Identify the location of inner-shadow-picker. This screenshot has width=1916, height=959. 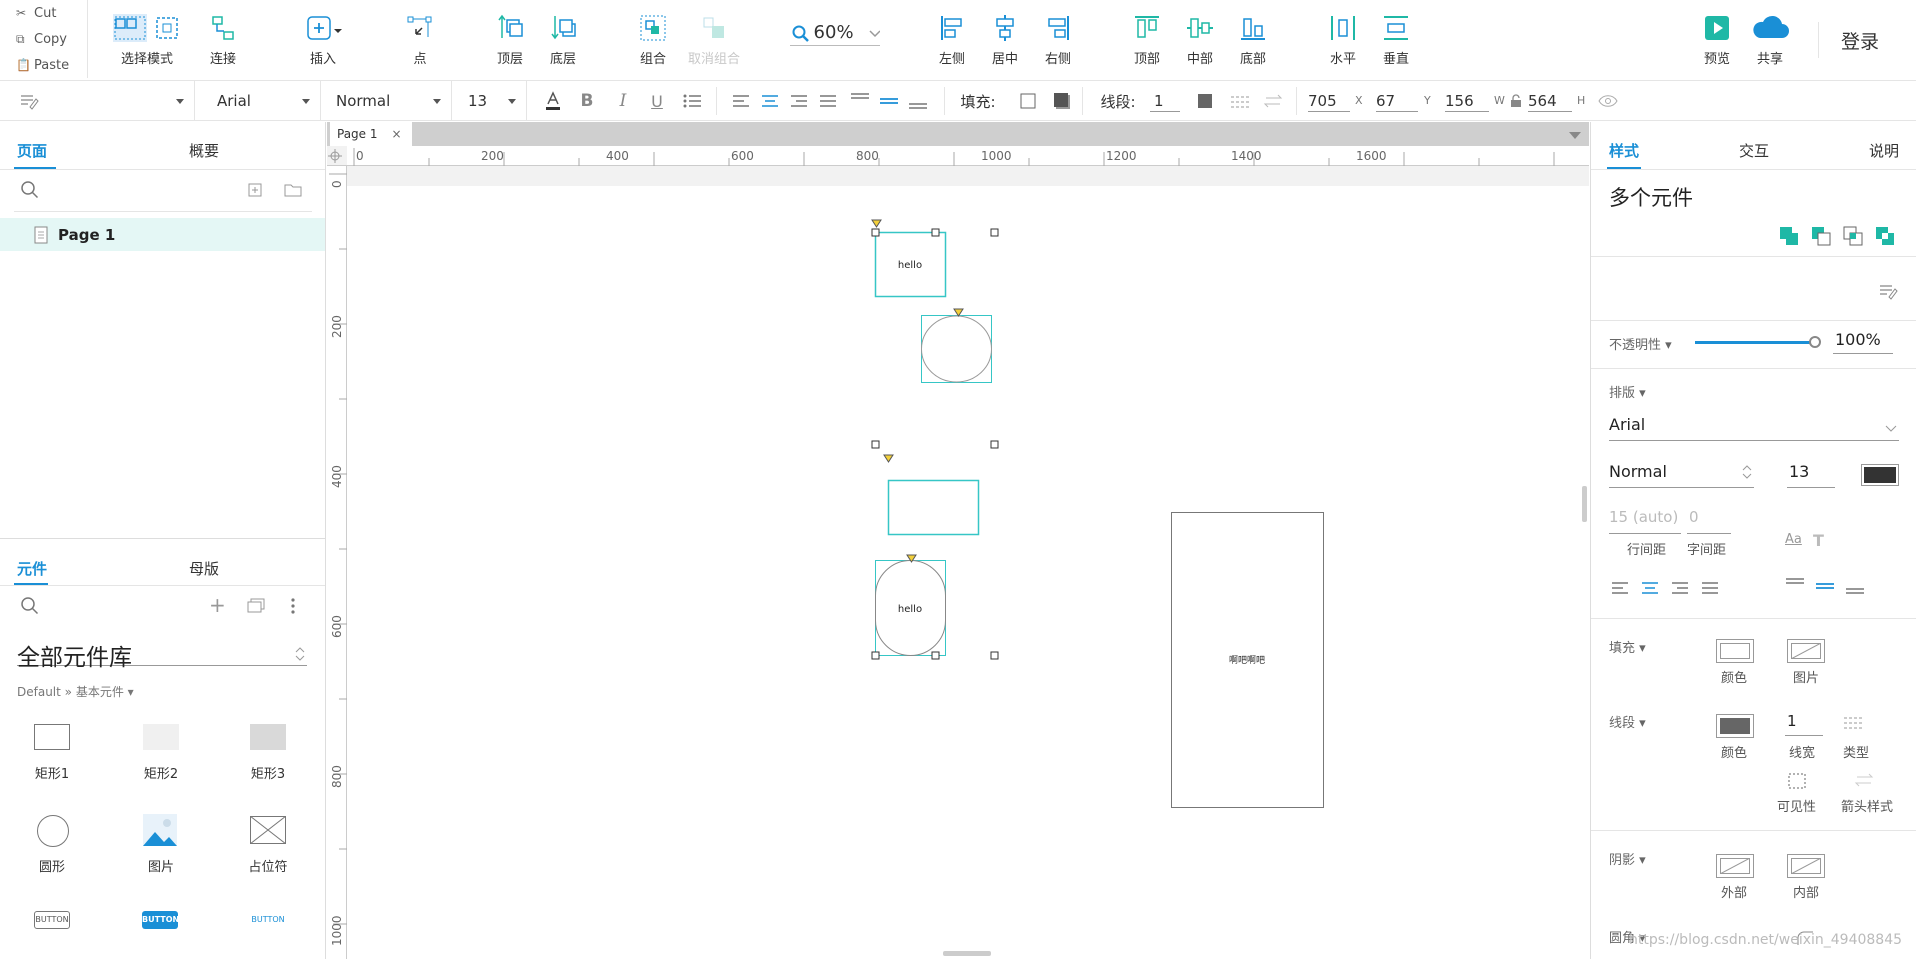
(1806, 866).